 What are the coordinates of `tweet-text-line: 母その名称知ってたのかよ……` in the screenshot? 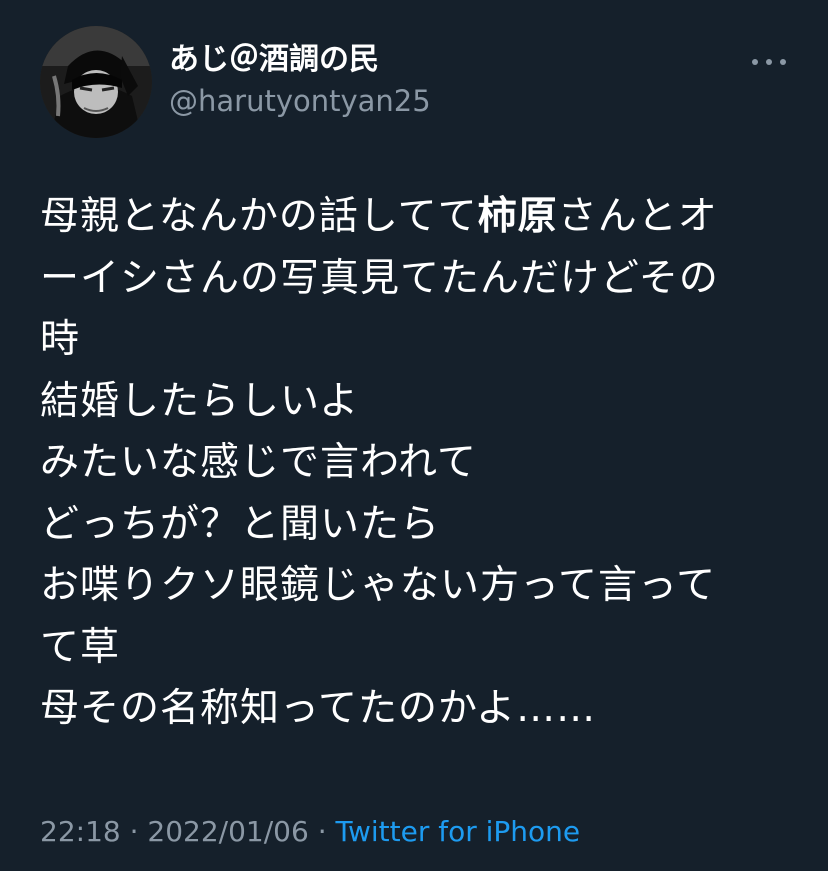 It's located at (318, 708).